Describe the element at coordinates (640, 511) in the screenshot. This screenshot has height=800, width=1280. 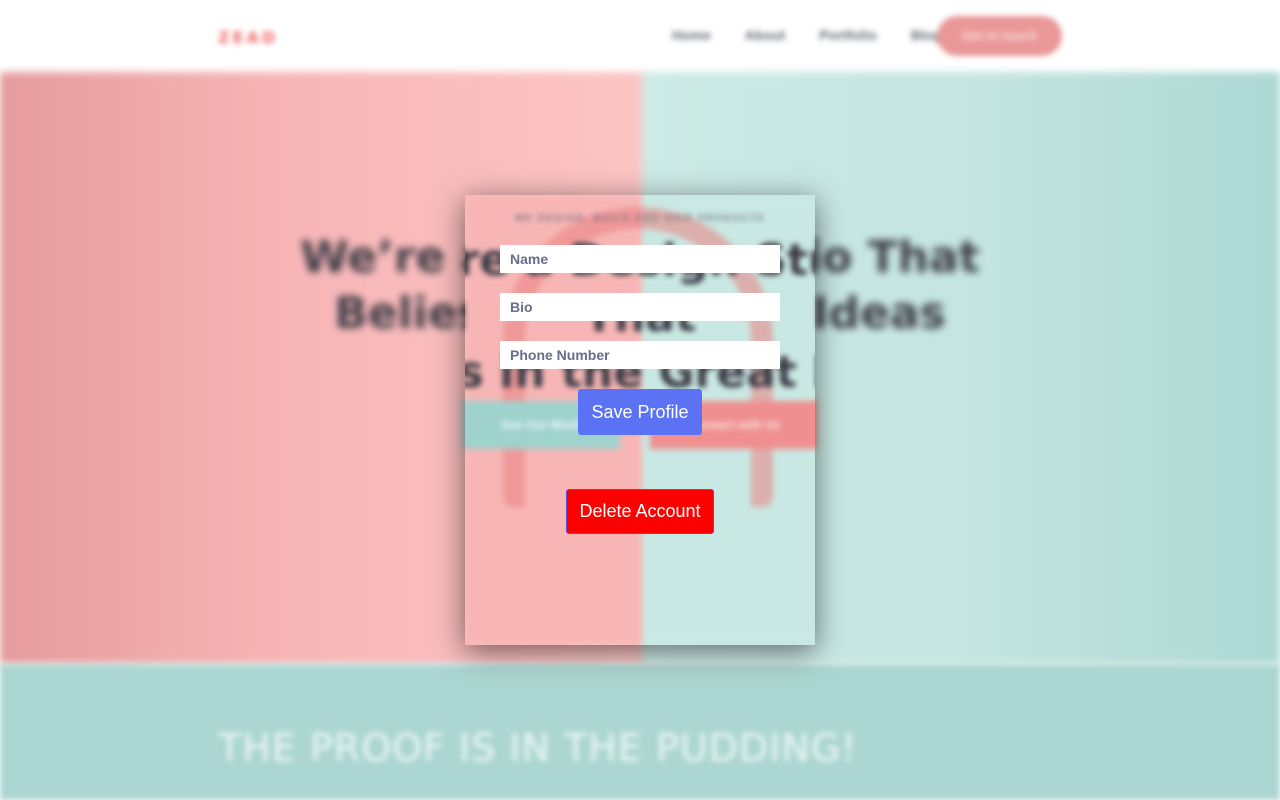
I see `delete-account-button: Delete Account` at that location.